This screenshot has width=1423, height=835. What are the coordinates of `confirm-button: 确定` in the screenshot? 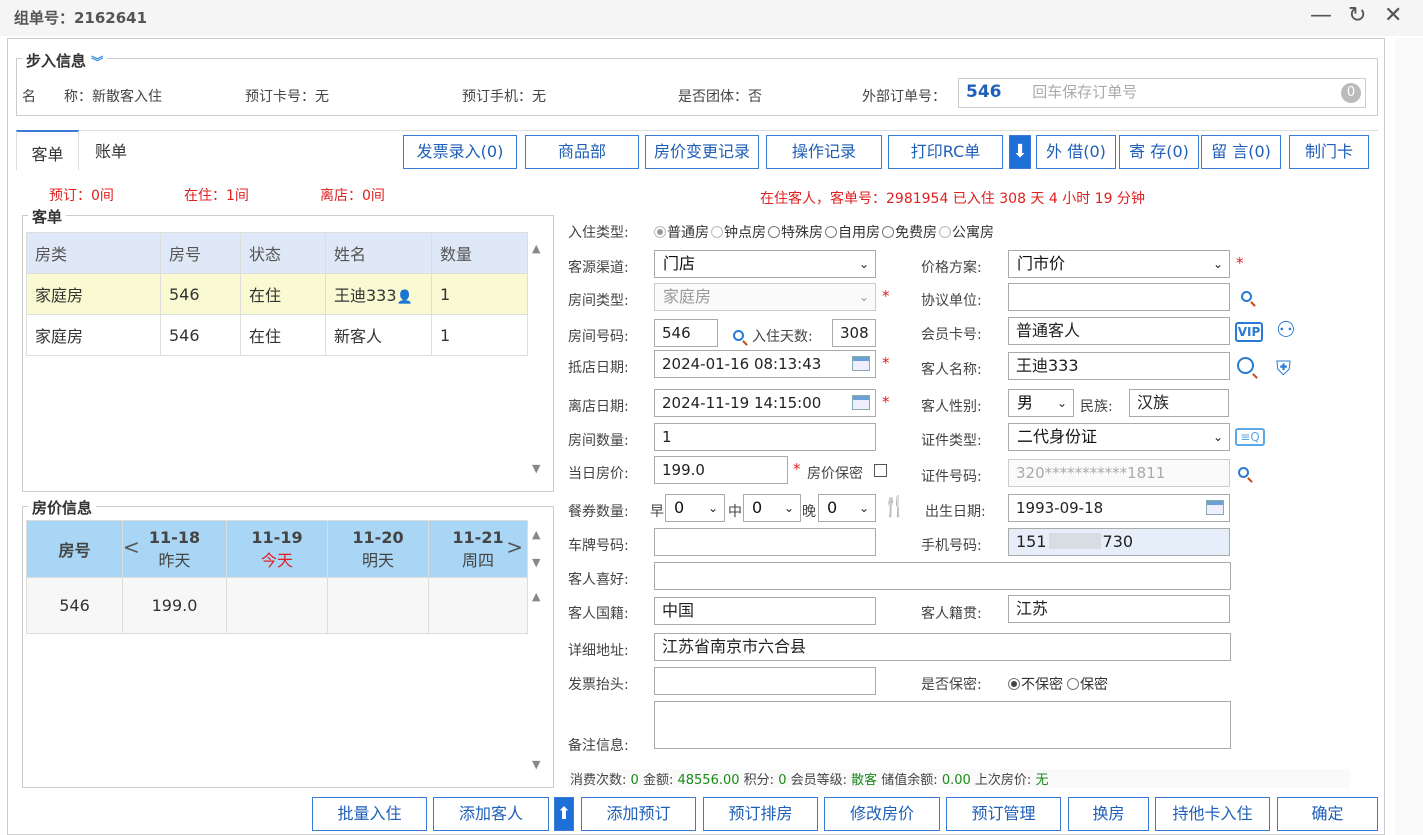 It's located at (1327, 814).